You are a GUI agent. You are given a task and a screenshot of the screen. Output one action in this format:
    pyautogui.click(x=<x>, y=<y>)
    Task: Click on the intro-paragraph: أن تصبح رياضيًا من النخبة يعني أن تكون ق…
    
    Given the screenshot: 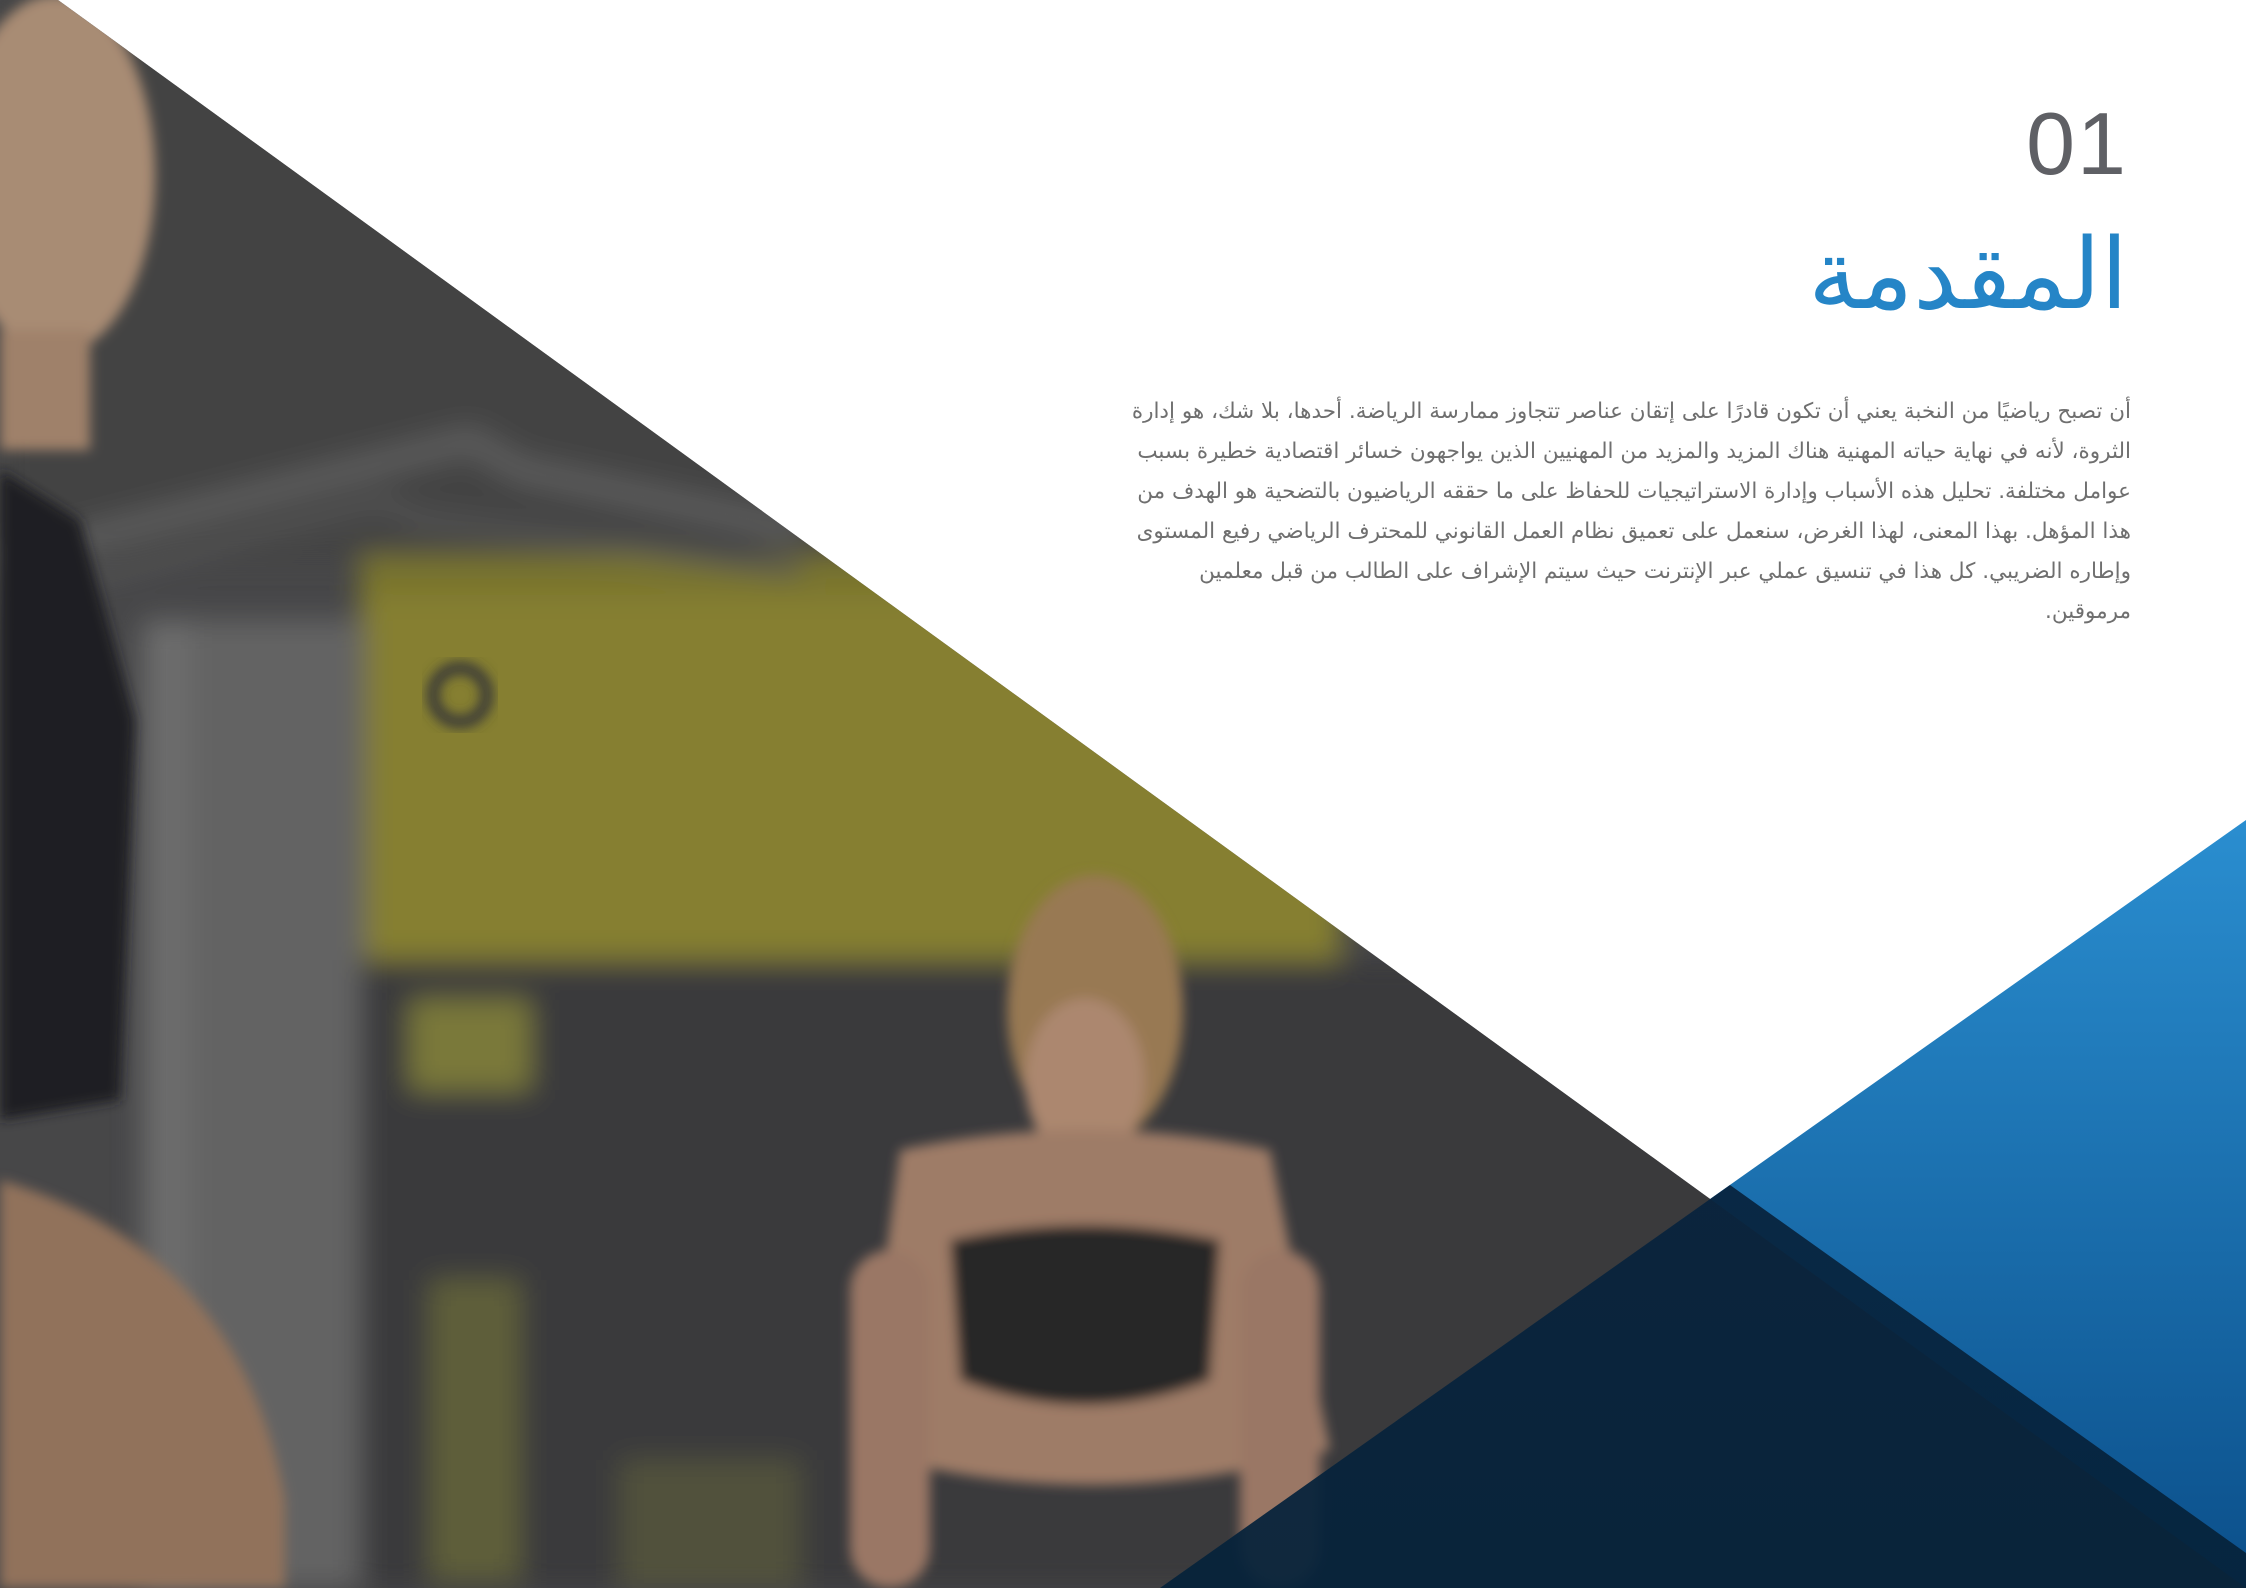 What is the action you would take?
    pyautogui.click(x=1631, y=511)
    